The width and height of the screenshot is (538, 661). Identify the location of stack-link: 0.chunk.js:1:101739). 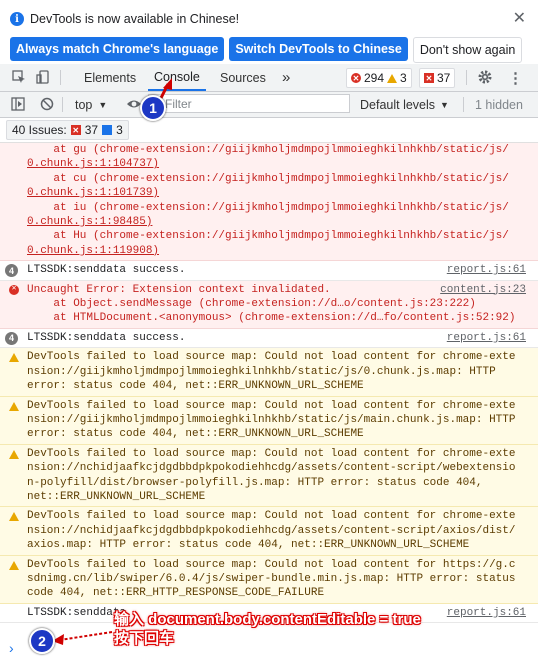
(271, 193).